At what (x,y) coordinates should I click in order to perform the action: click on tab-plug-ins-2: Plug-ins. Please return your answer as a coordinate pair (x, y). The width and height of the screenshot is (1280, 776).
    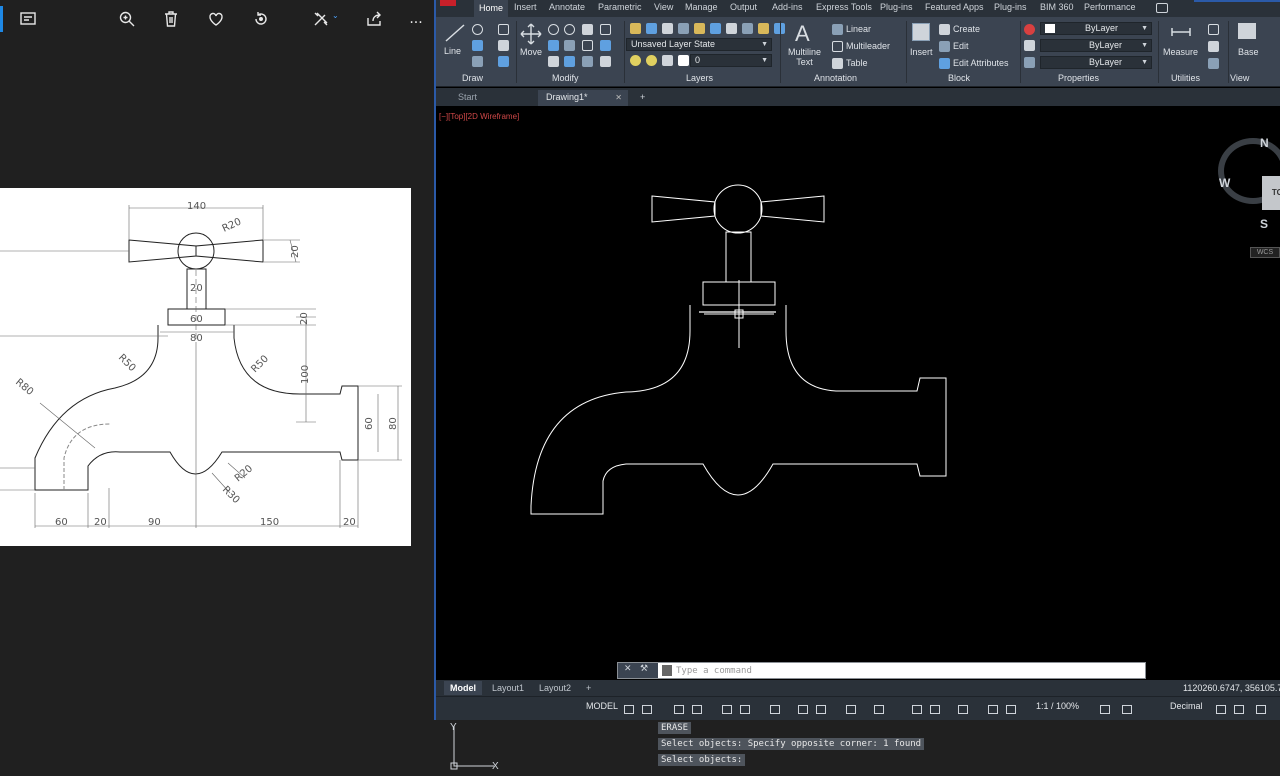
    Looking at the image, I should click on (1010, 7).